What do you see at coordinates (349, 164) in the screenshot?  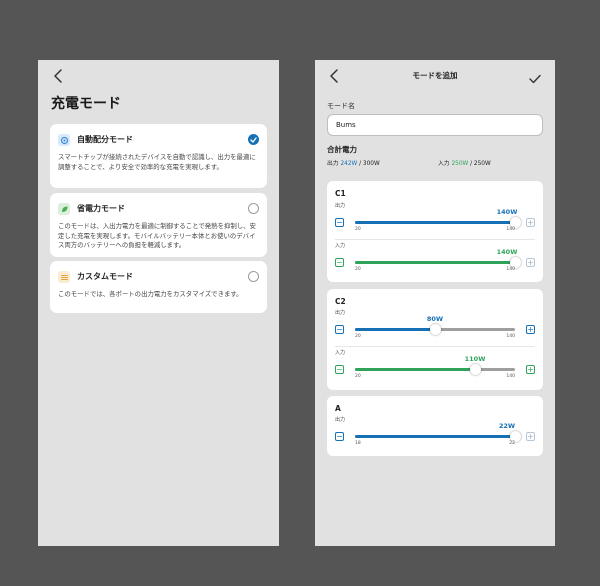 I see `total-output-value: 242W` at bounding box center [349, 164].